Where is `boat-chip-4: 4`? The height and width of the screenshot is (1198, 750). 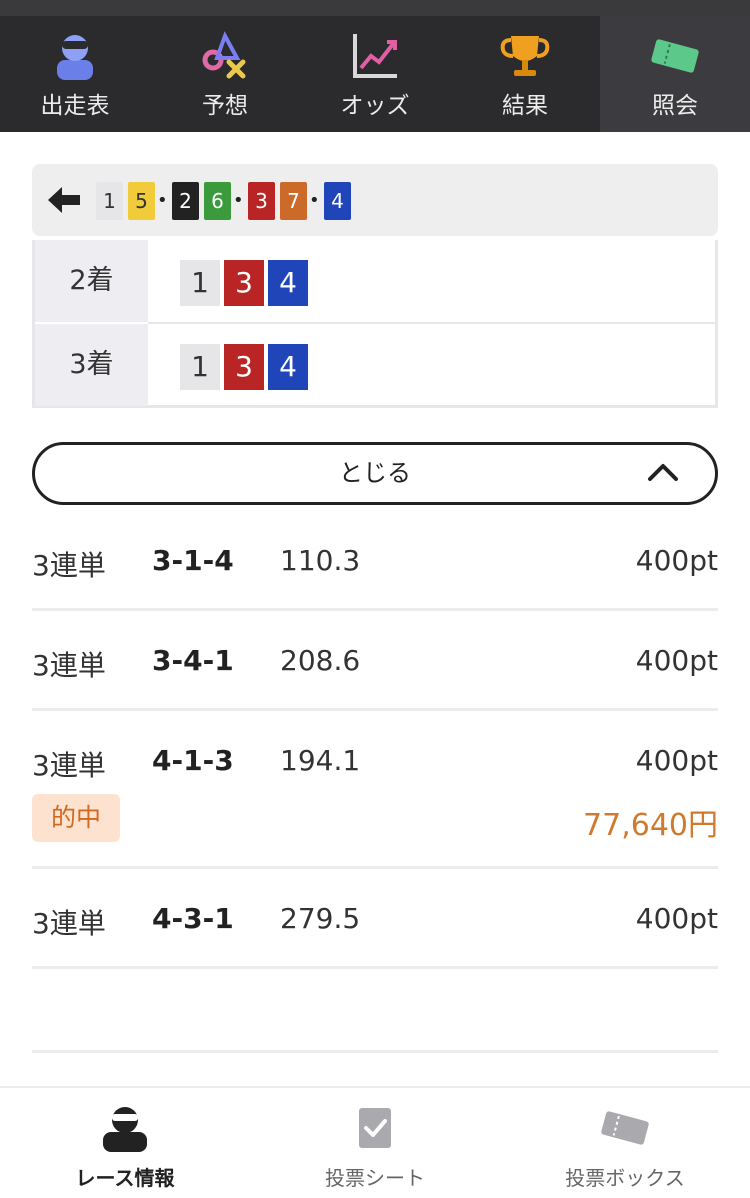 boat-chip-4: 4 is located at coordinates (337, 201).